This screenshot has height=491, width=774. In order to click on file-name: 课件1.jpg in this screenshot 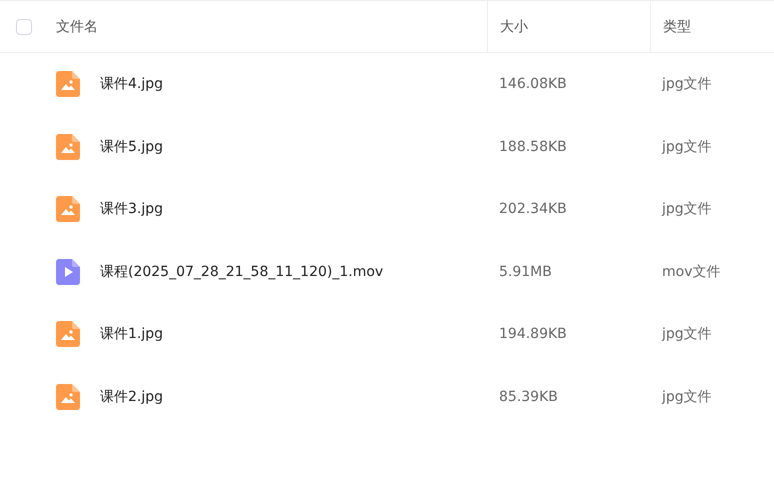, I will do `click(132, 334)`.